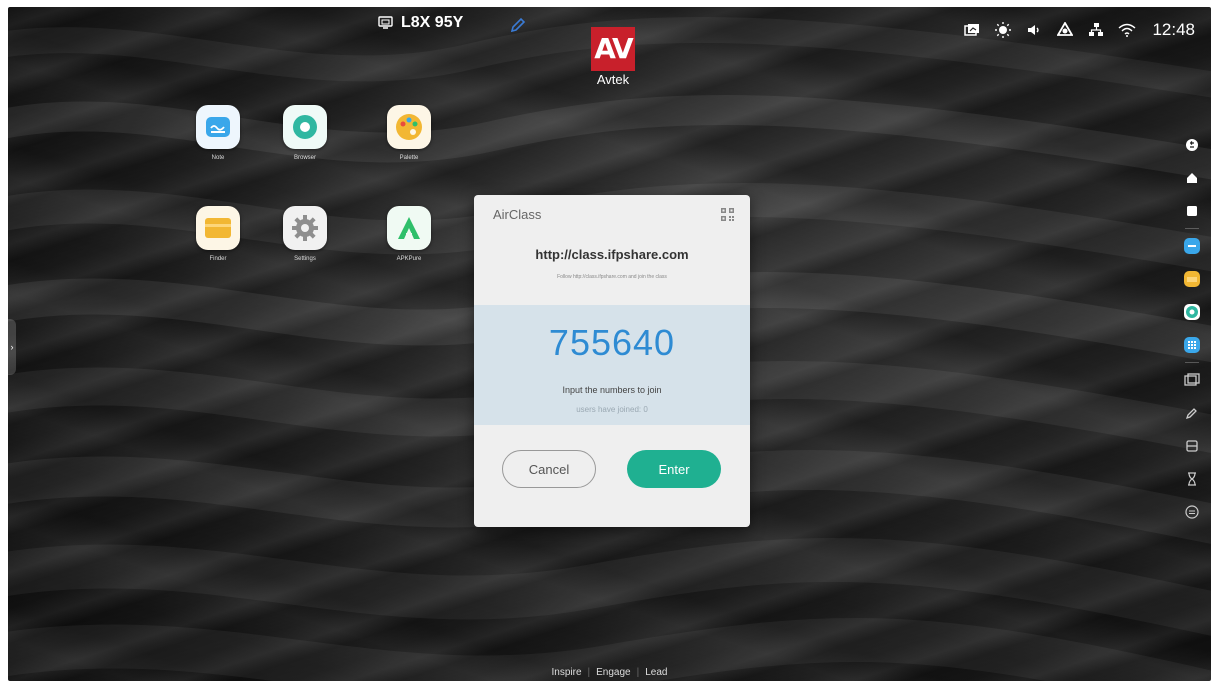 The height and width of the screenshot is (683, 1217). What do you see at coordinates (613, 79) in the screenshot?
I see `logo-text: Avtek` at bounding box center [613, 79].